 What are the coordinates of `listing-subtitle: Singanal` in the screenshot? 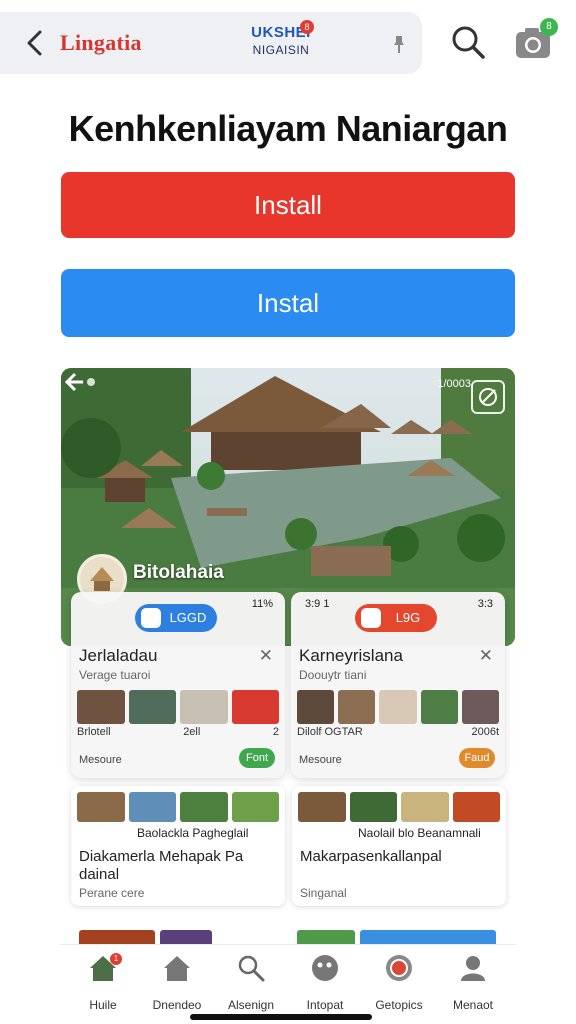 It's located at (323, 893).